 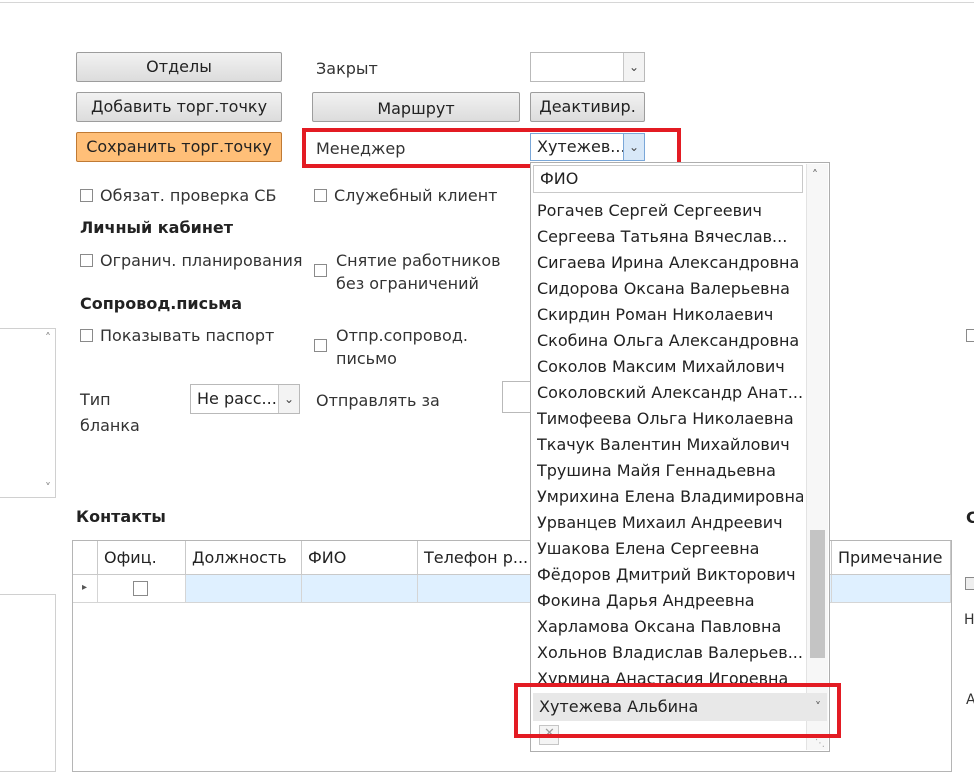 I want to click on service-client-label: Служебный клиент, so click(x=416, y=195).